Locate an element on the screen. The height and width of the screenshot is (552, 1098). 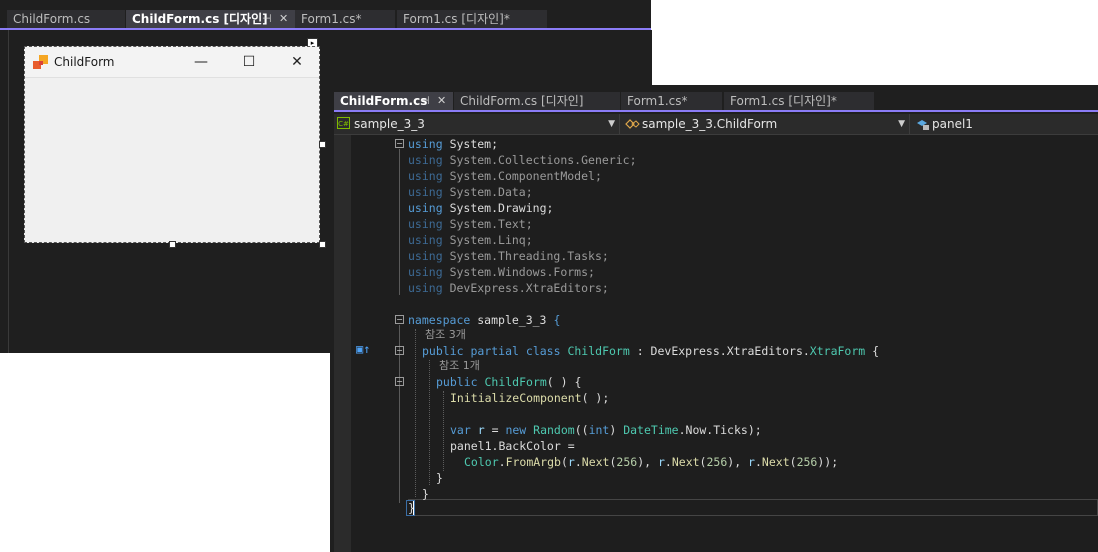
editor-gutter is located at coordinates (342, 343).